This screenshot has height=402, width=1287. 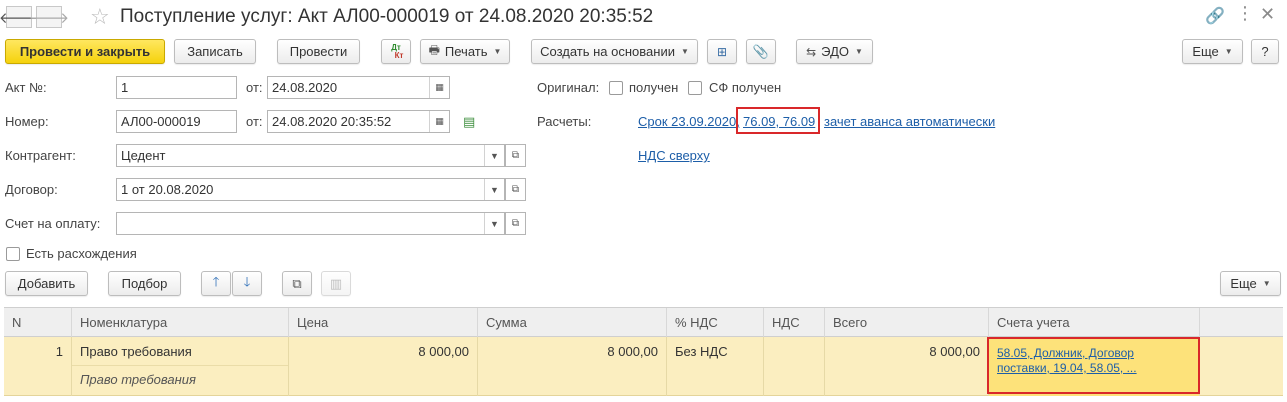 What do you see at coordinates (811, 51) in the screenshot?
I see `edo-icon: ⇆` at bounding box center [811, 51].